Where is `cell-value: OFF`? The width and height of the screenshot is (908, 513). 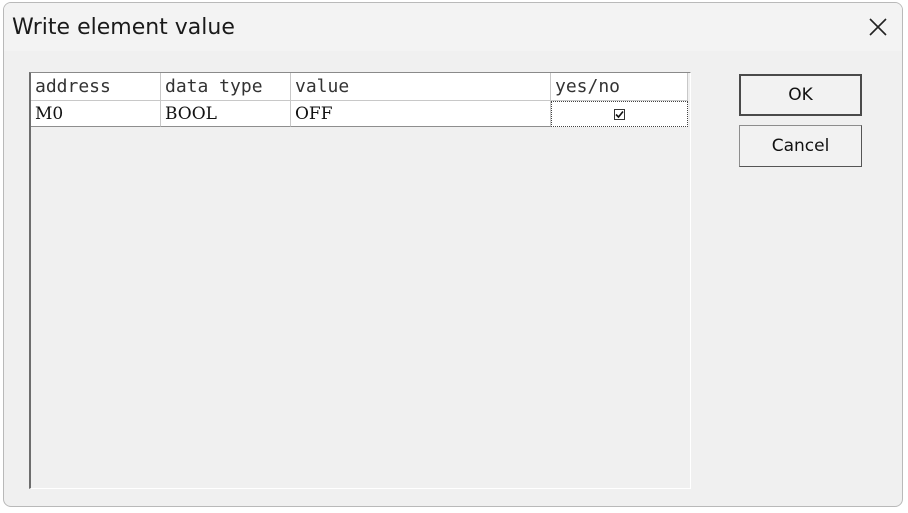 cell-value: OFF is located at coordinates (421, 114).